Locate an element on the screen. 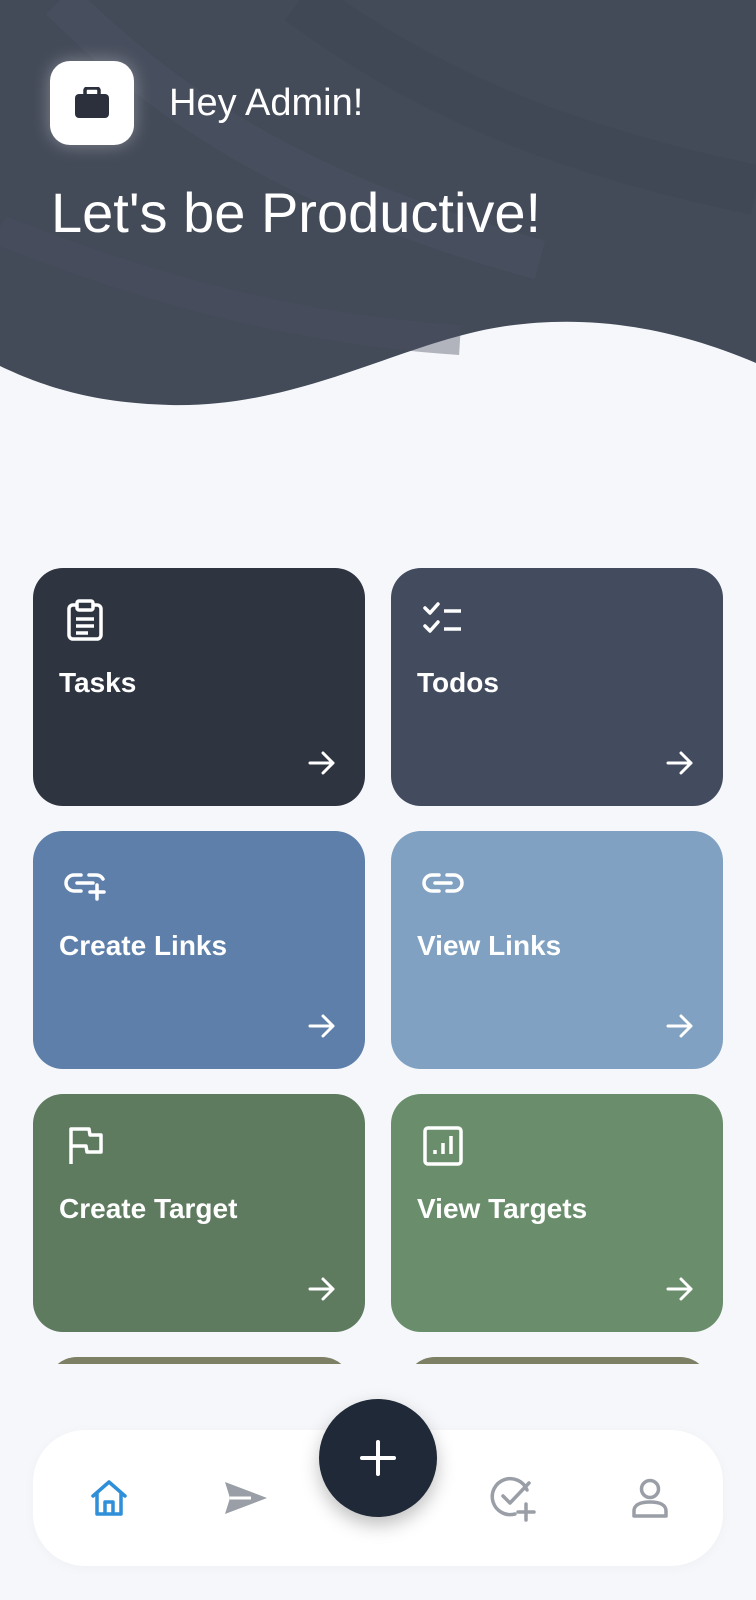  tile-view-targets: View Targets is located at coordinates (557, 1213).